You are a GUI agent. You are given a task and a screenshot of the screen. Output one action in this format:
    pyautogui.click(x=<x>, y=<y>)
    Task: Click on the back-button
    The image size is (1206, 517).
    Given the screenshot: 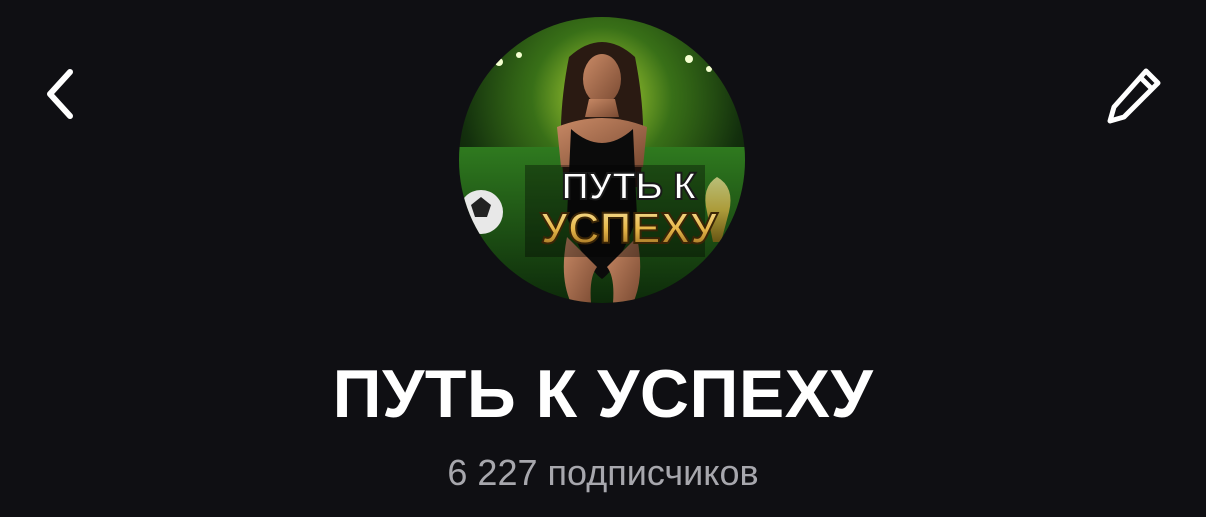 What is the action you would take?
    pyautogui.click(x=60, y=94)
    